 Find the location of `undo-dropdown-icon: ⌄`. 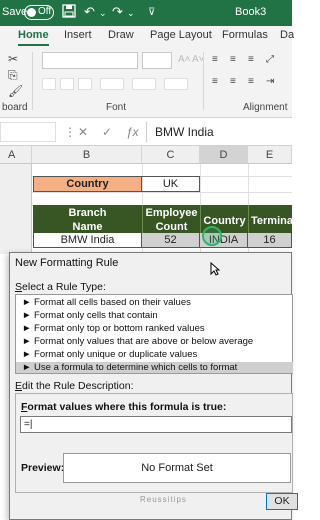

undo-dropdown-icon: ⌄ is located at coordinates (103, 13).